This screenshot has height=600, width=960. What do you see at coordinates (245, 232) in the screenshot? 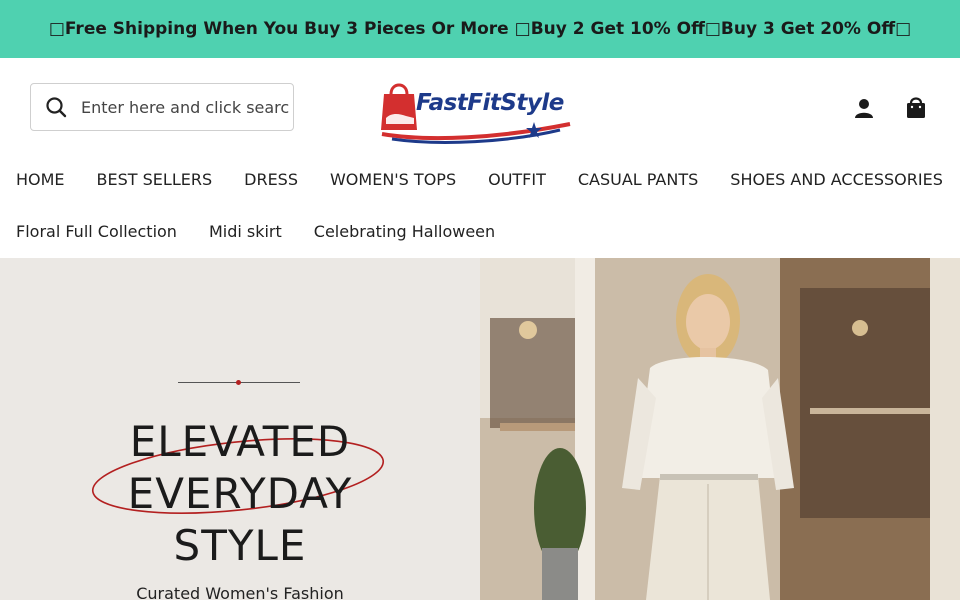
I see `nav-item-midi-skirt: Midi skirt` at bounding box center [245, 232].